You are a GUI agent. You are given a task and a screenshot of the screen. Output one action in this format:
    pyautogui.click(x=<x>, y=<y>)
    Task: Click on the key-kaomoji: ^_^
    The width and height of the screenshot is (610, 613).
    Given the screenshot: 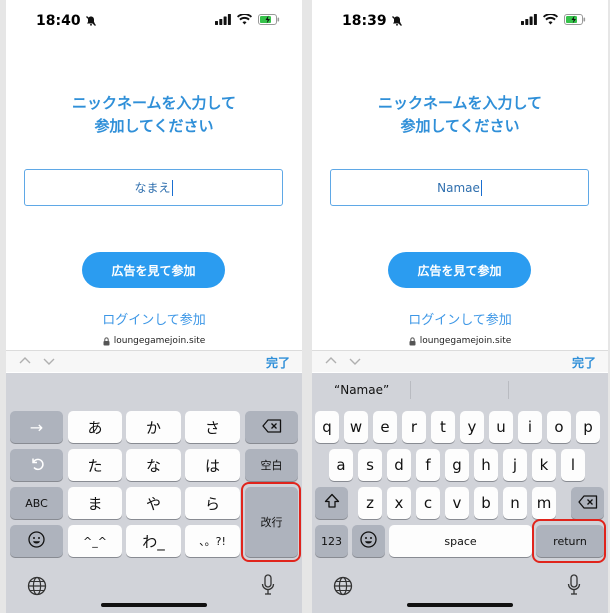 What is the action you would take?
    pyautogui.click(x=95, y=541)
    